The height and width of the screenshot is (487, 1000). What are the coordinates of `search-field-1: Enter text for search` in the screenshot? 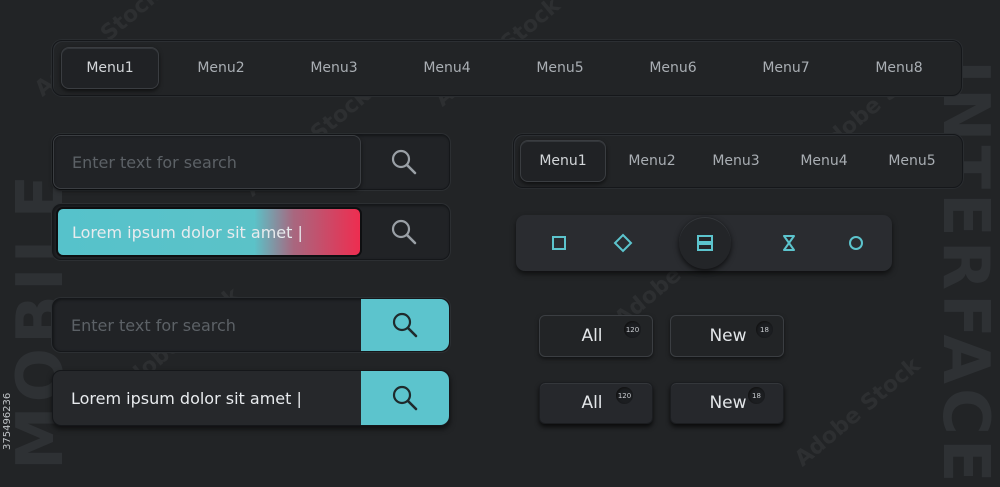 It's located at (251, 162).